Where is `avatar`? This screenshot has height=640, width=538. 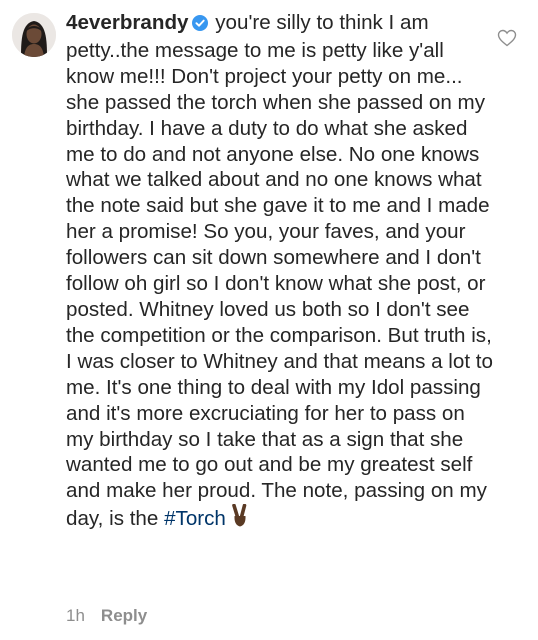 avatar is located at coordinates (34, 35).